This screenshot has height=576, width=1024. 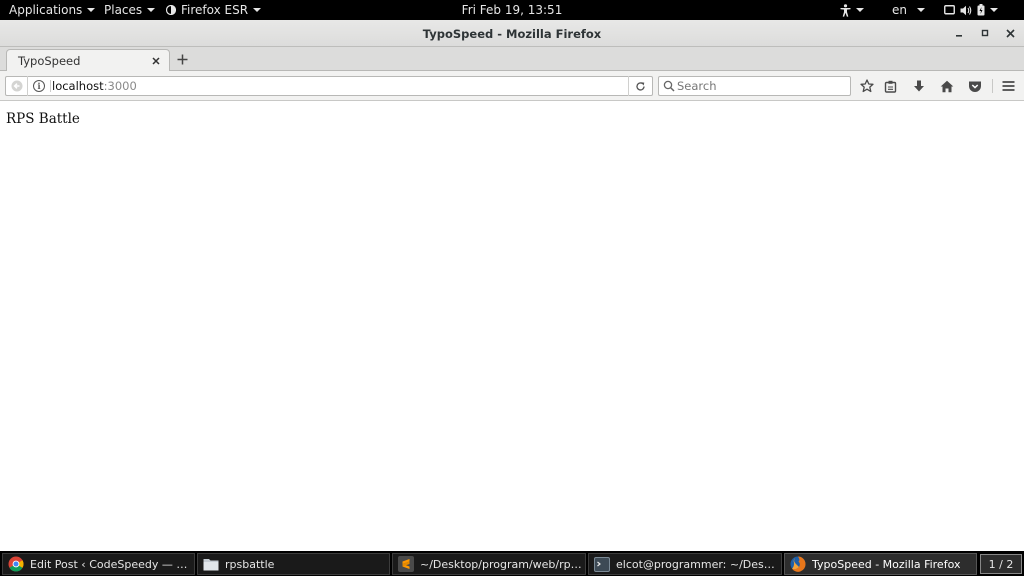 I want to click on bookmark-star-button, so click(x=867, y=86).